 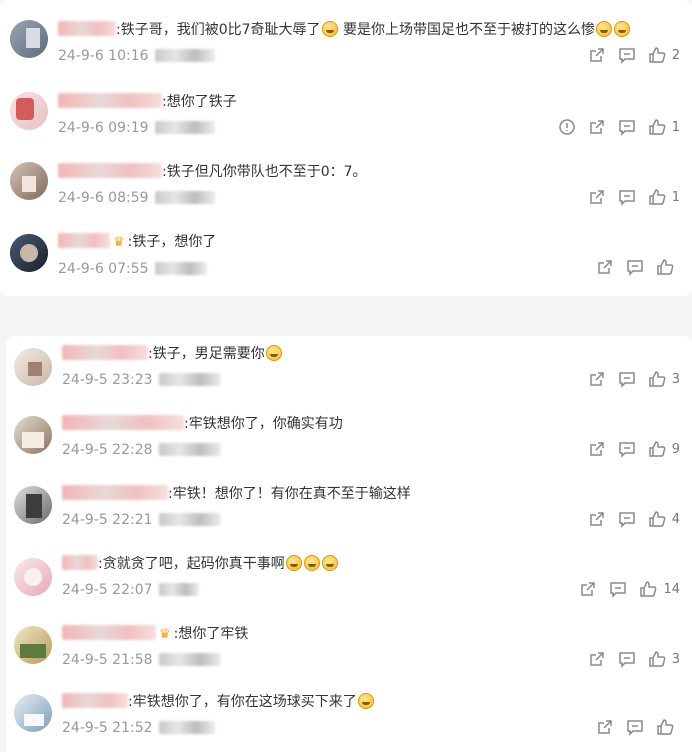 I want to click on like-button: 14, so click(x=659, y=589).